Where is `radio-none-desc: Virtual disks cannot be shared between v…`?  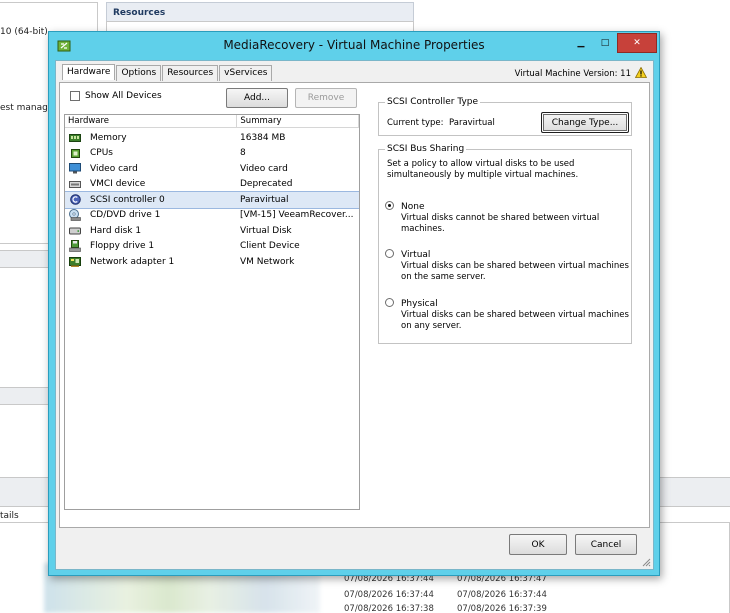
radio-none-desc: Virtual disks cannot be shared between v… is located at coordinates (500, 218).